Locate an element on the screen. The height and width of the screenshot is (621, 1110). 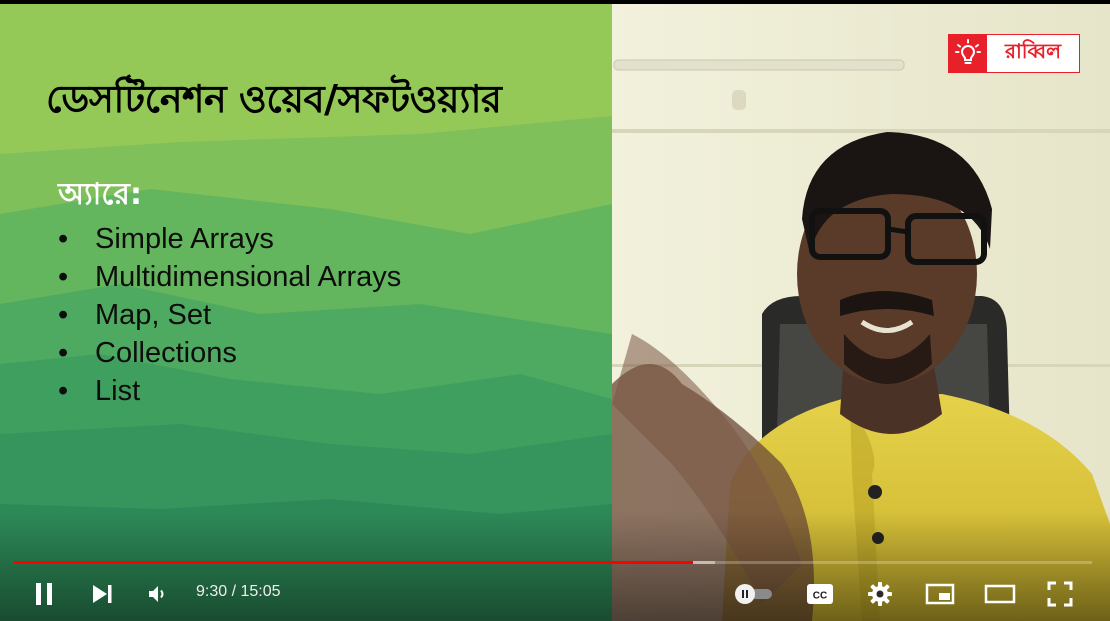
channel-logo: রাব্বিল is located at coordinates (1014, 53).